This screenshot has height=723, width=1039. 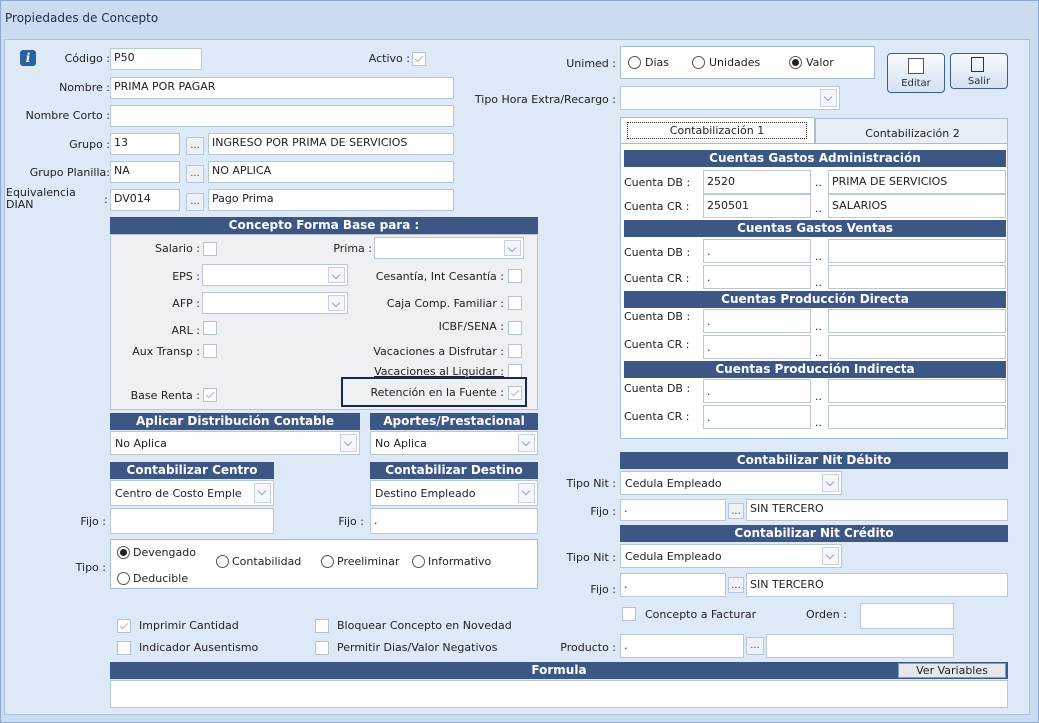 I want to click on nombre-corto-input, so click(x=282, y=116).